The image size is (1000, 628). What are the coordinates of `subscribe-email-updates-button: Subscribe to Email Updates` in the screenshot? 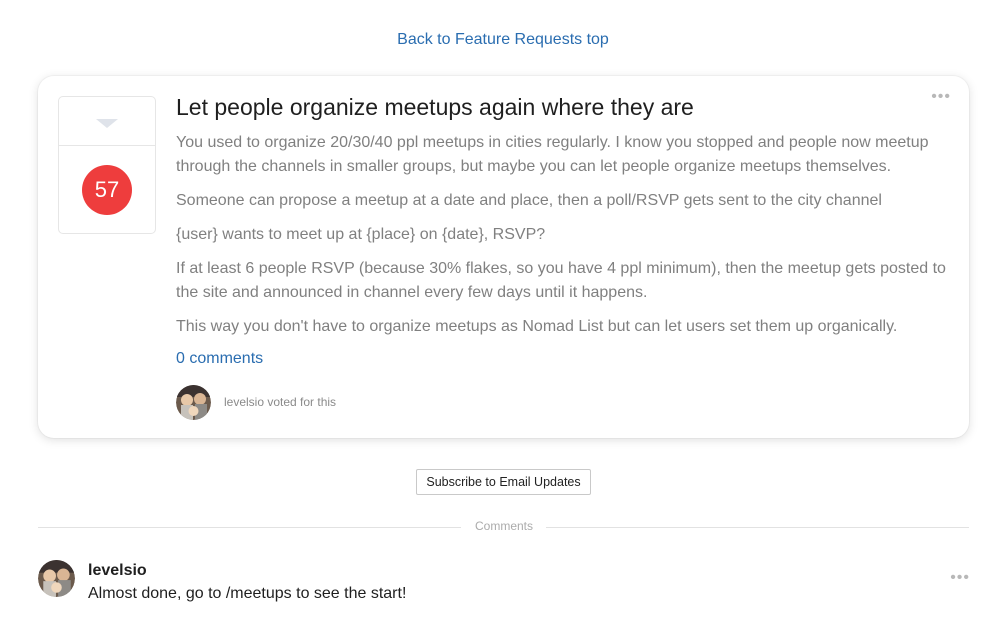 It's located at (503, 482).